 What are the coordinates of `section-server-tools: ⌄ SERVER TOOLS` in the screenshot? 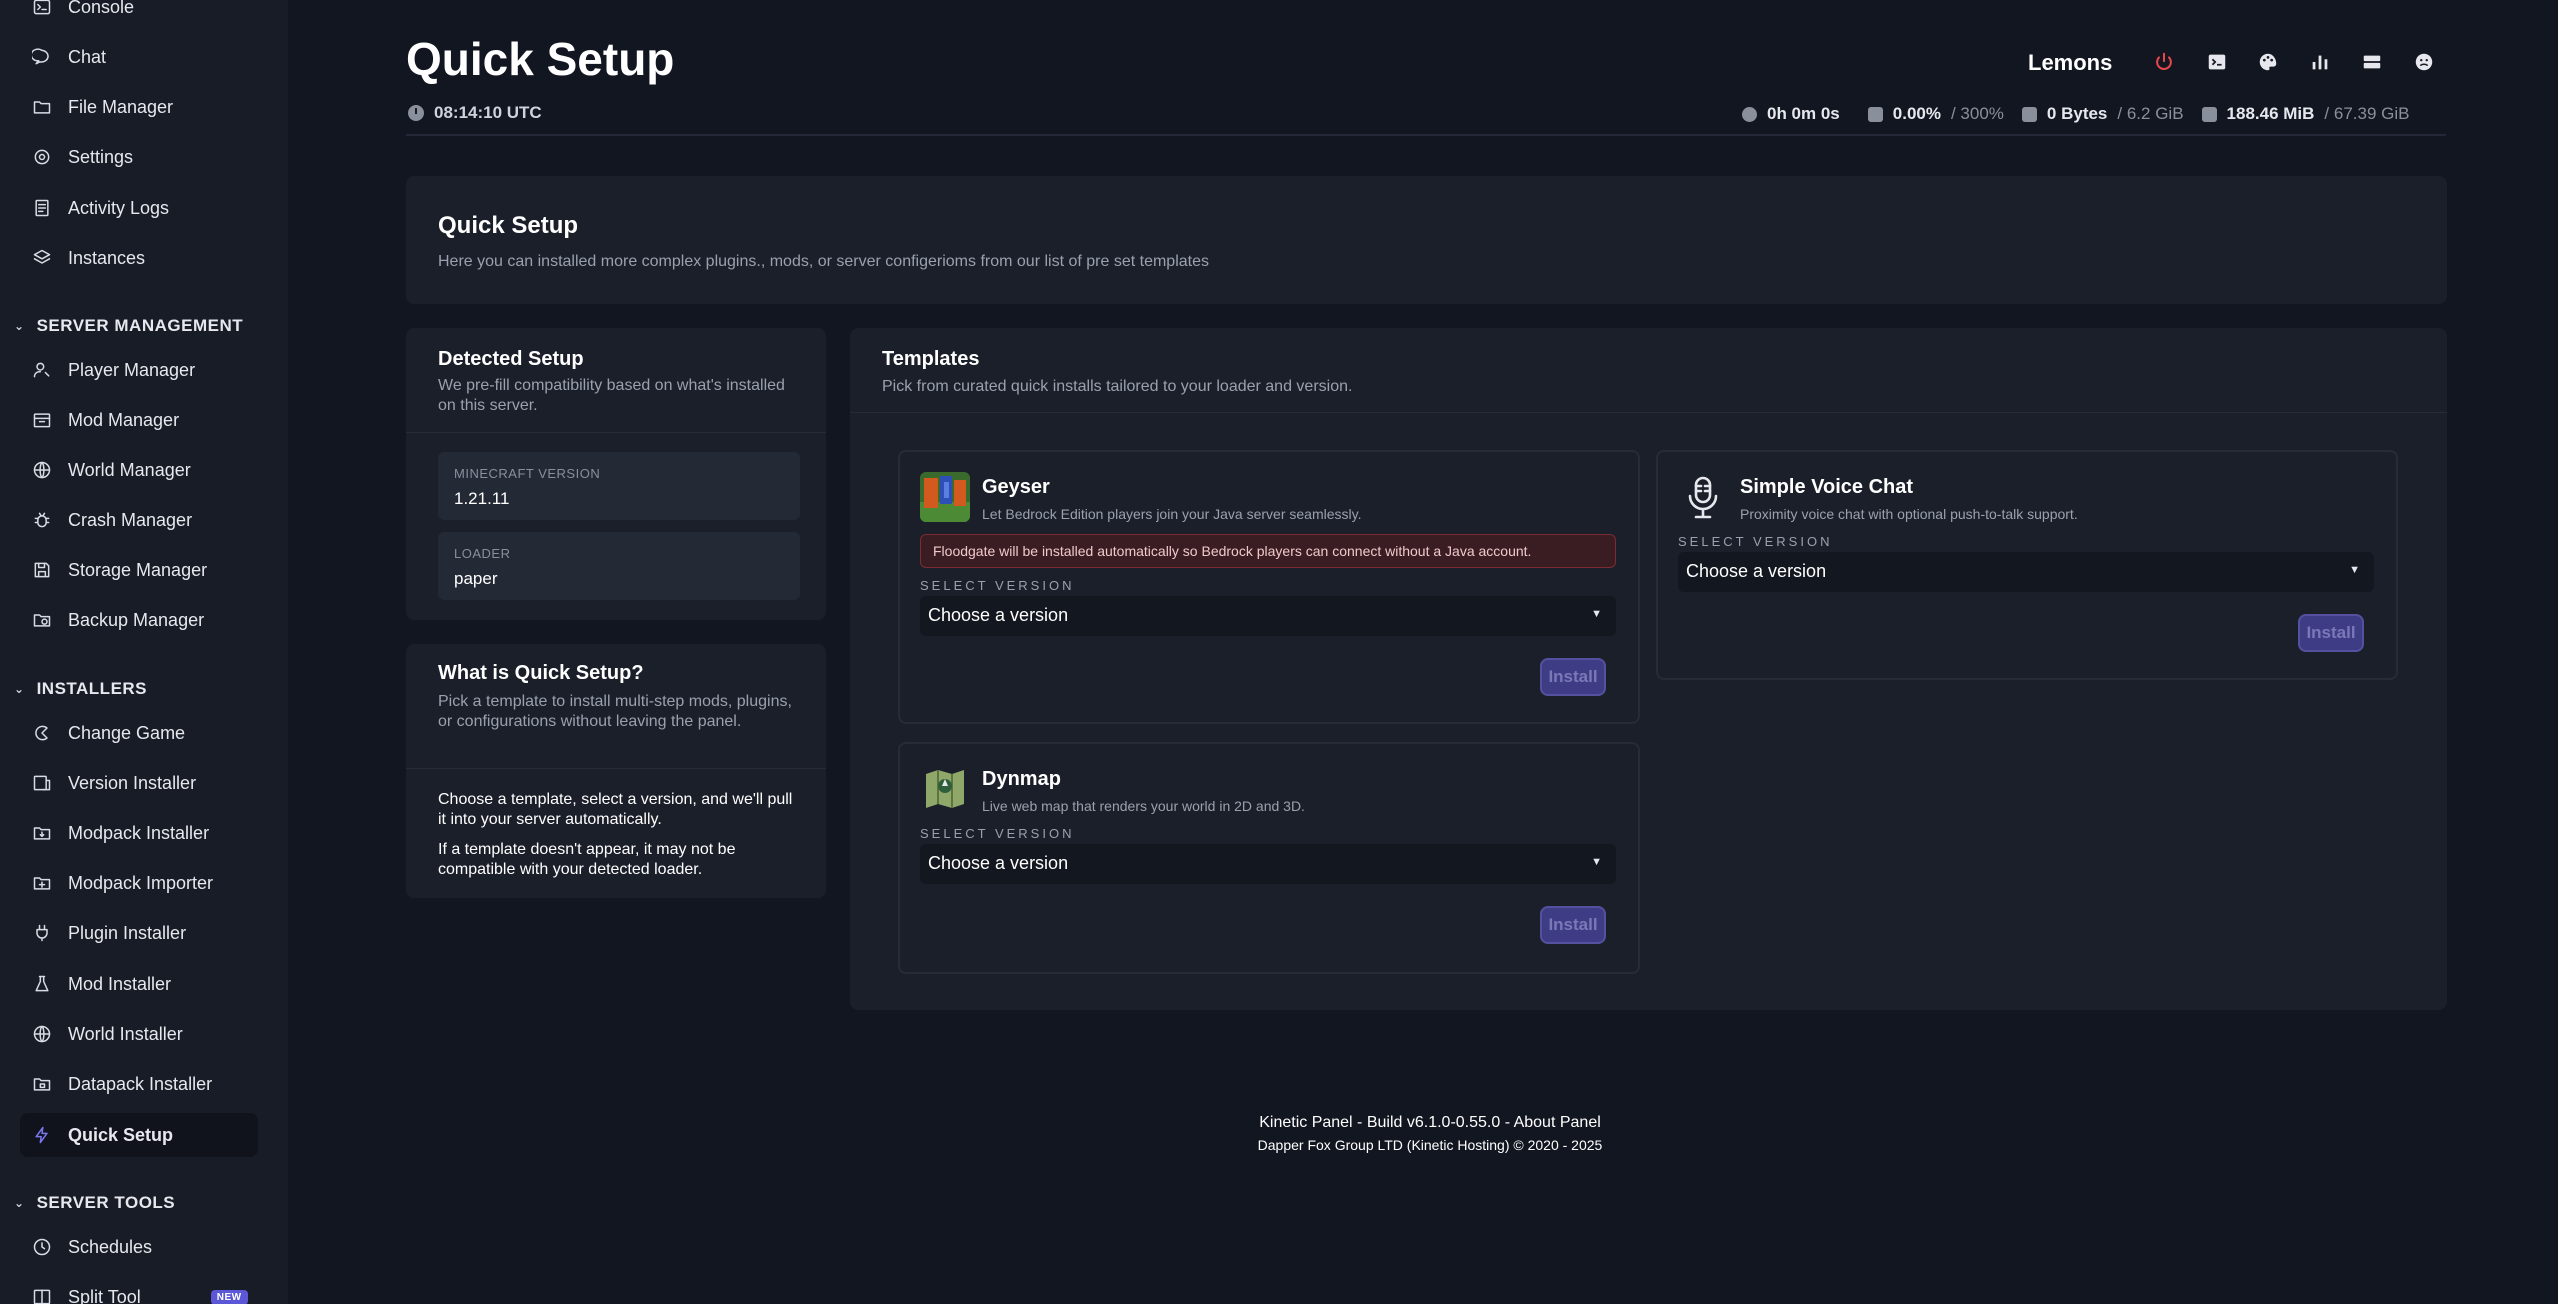 It's located at (94, 1203).